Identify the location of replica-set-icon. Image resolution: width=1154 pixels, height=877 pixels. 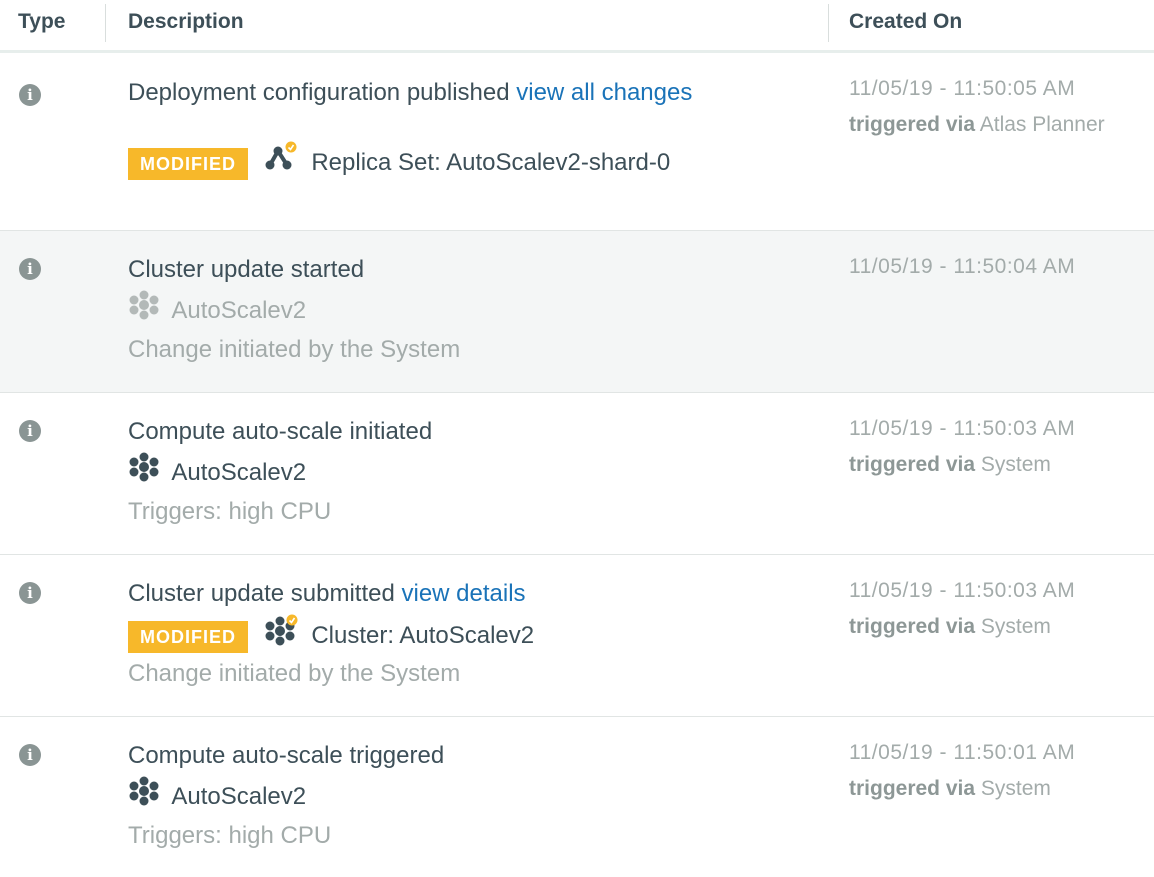
(282, 163).